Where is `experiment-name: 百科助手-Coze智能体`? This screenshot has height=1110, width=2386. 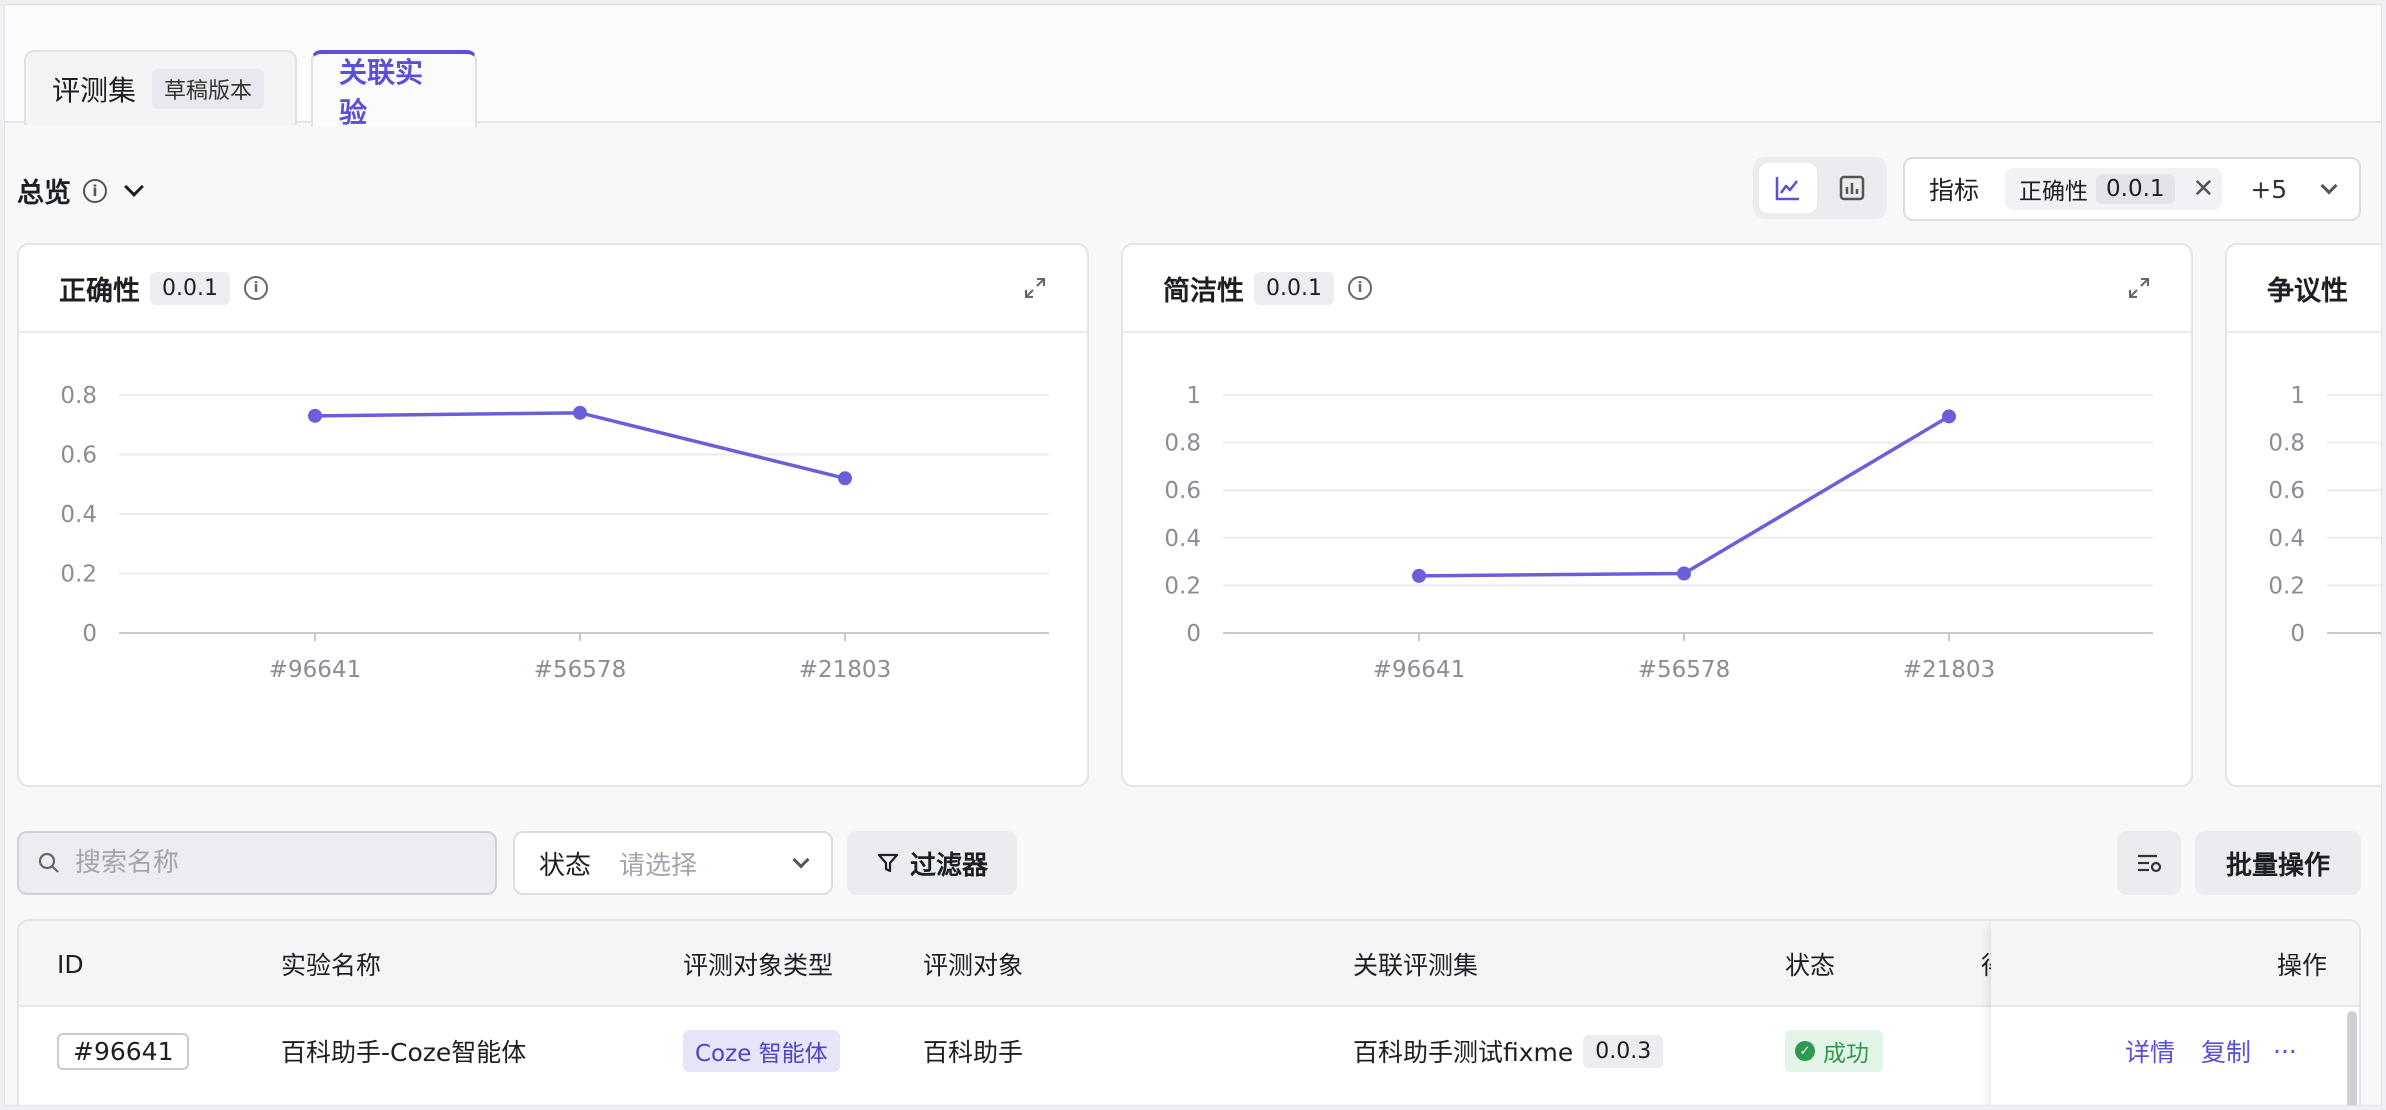 experiment-name: 百科助手-Coze智能体 is located at coordinates (404, 1052).